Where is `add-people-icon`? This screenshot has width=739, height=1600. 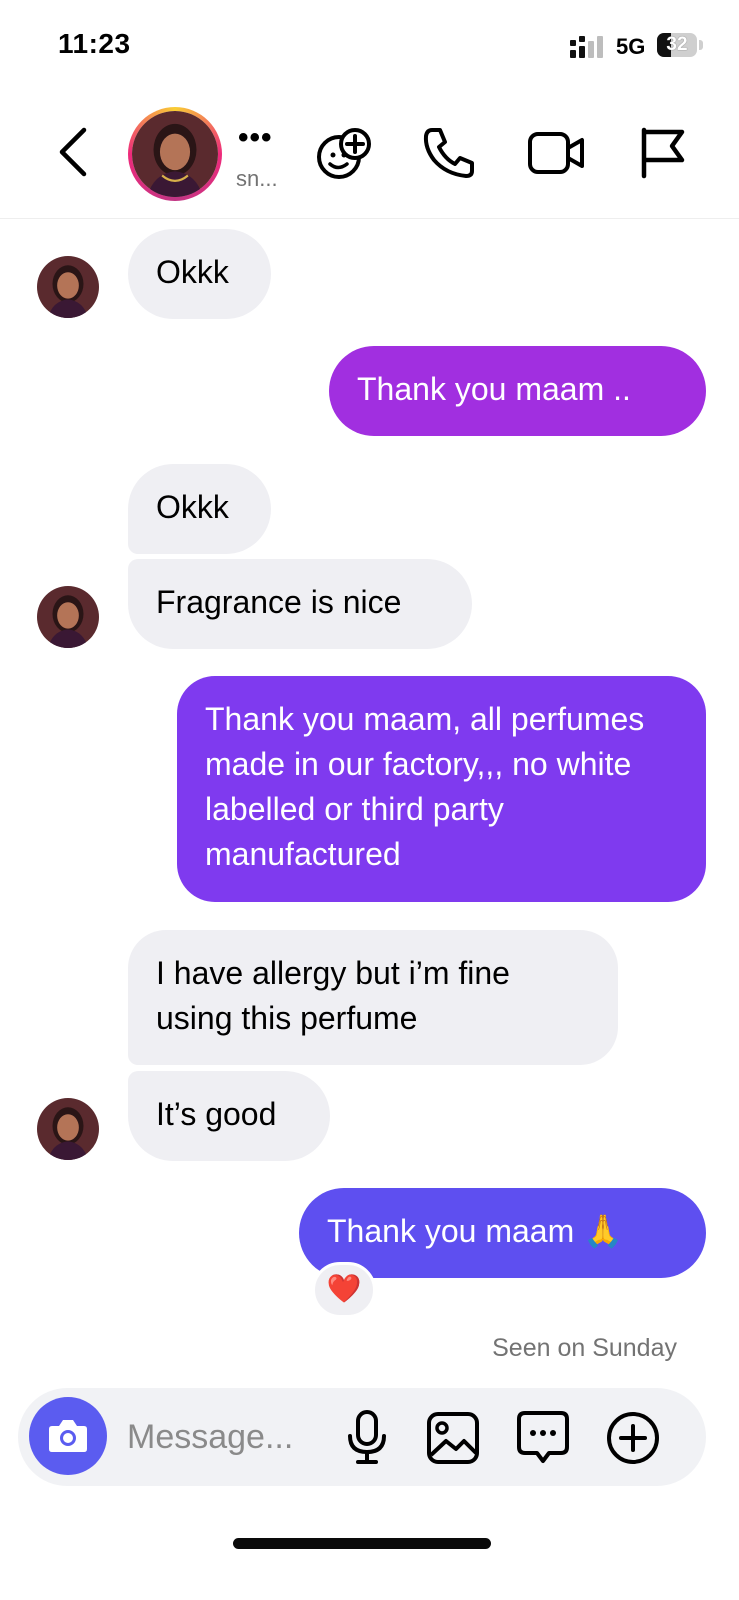 add-people-icon is located at coordinates (343, 153).